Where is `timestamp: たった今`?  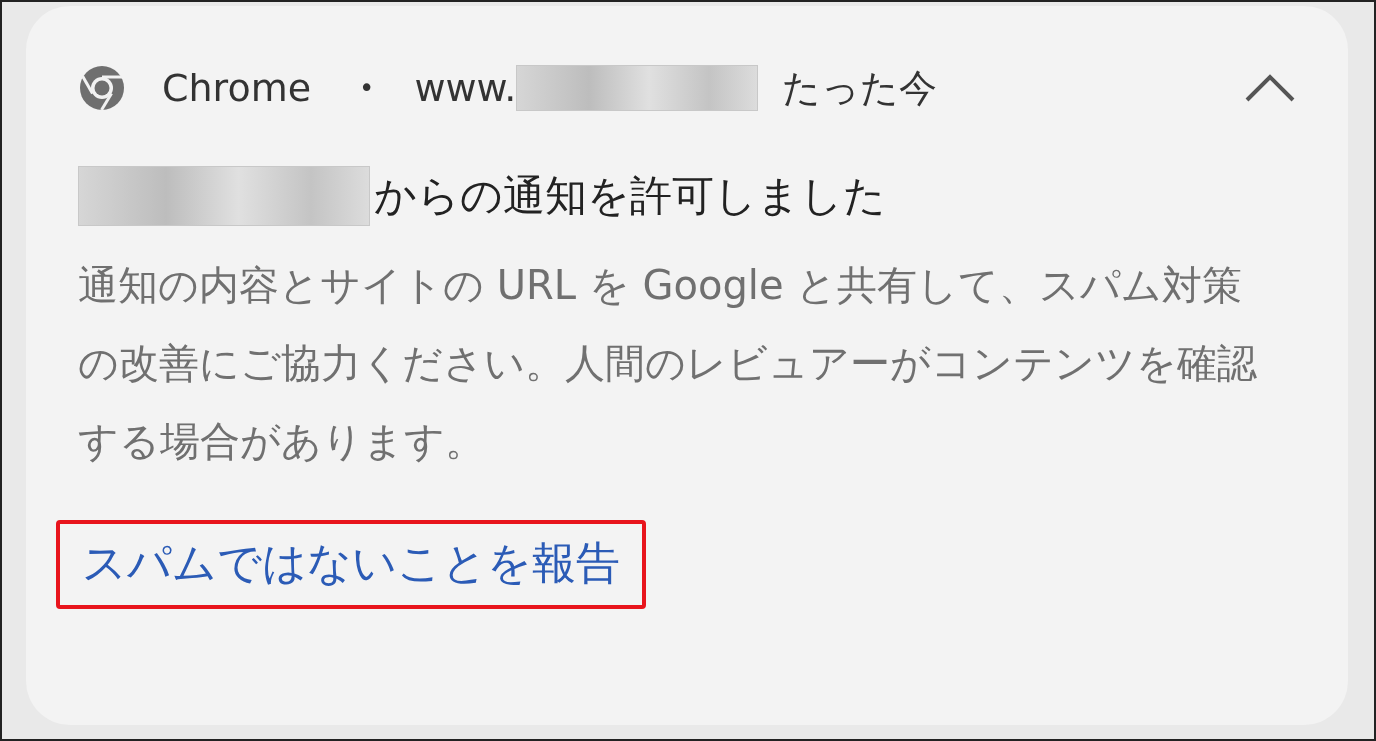
timestamp: たった今 is located at coordinates (860, 88).